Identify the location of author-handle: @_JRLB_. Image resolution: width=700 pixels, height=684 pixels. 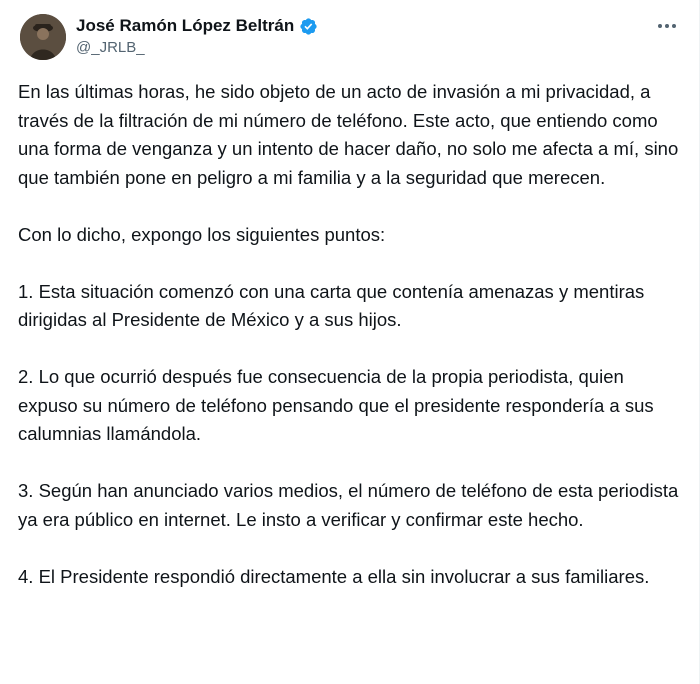
(110, 48).